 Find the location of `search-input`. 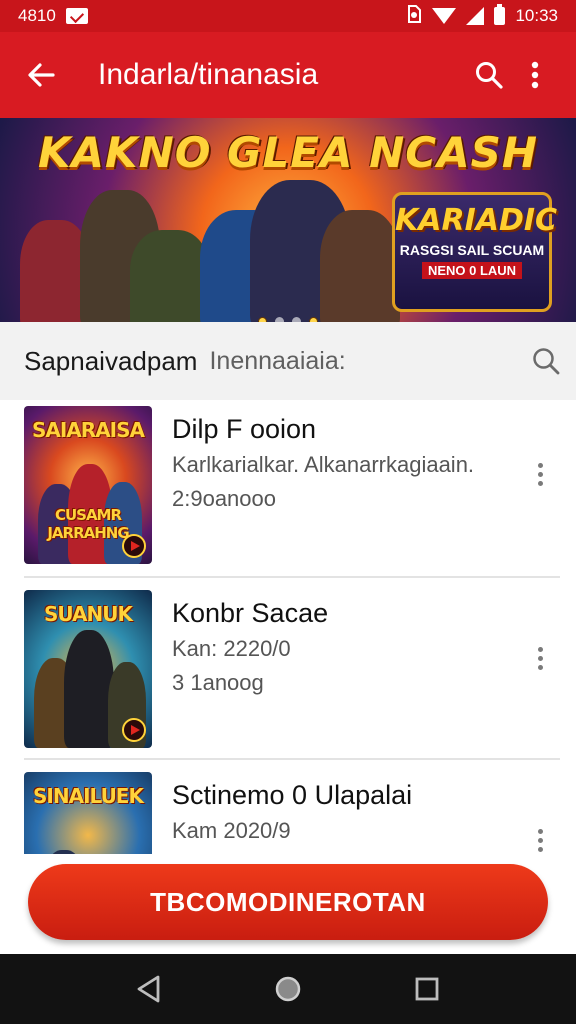

search-input is located at coordinates (370, 361).